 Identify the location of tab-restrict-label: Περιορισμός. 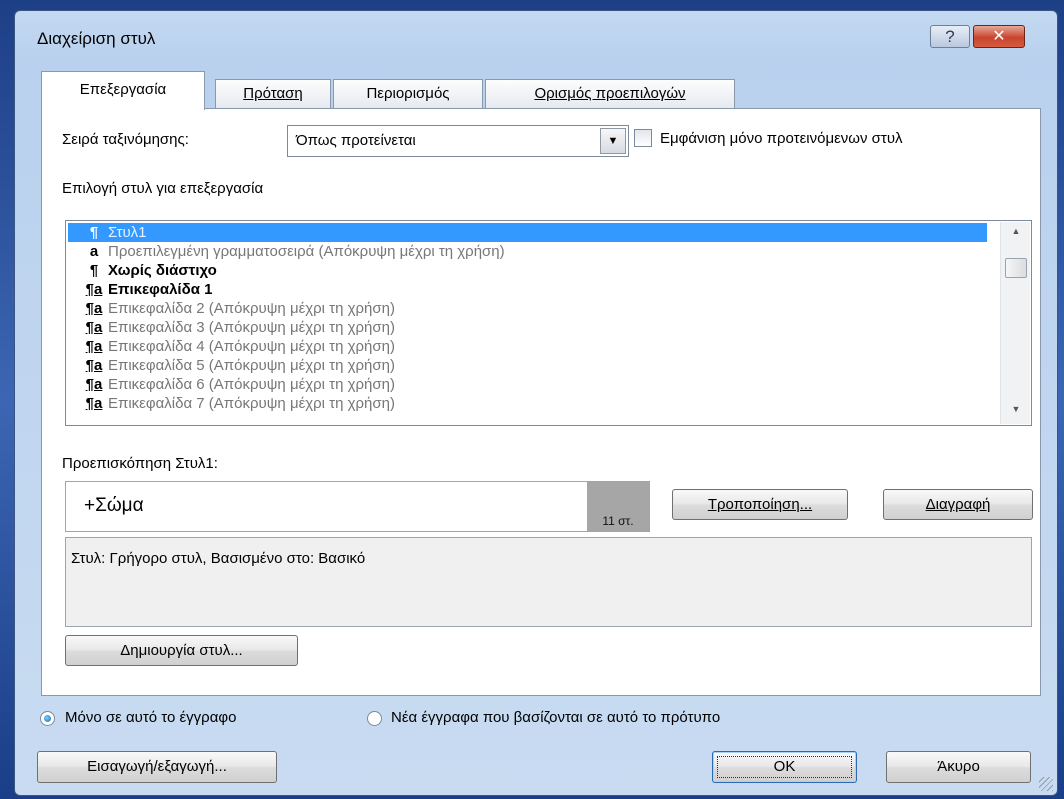
(408, 93).